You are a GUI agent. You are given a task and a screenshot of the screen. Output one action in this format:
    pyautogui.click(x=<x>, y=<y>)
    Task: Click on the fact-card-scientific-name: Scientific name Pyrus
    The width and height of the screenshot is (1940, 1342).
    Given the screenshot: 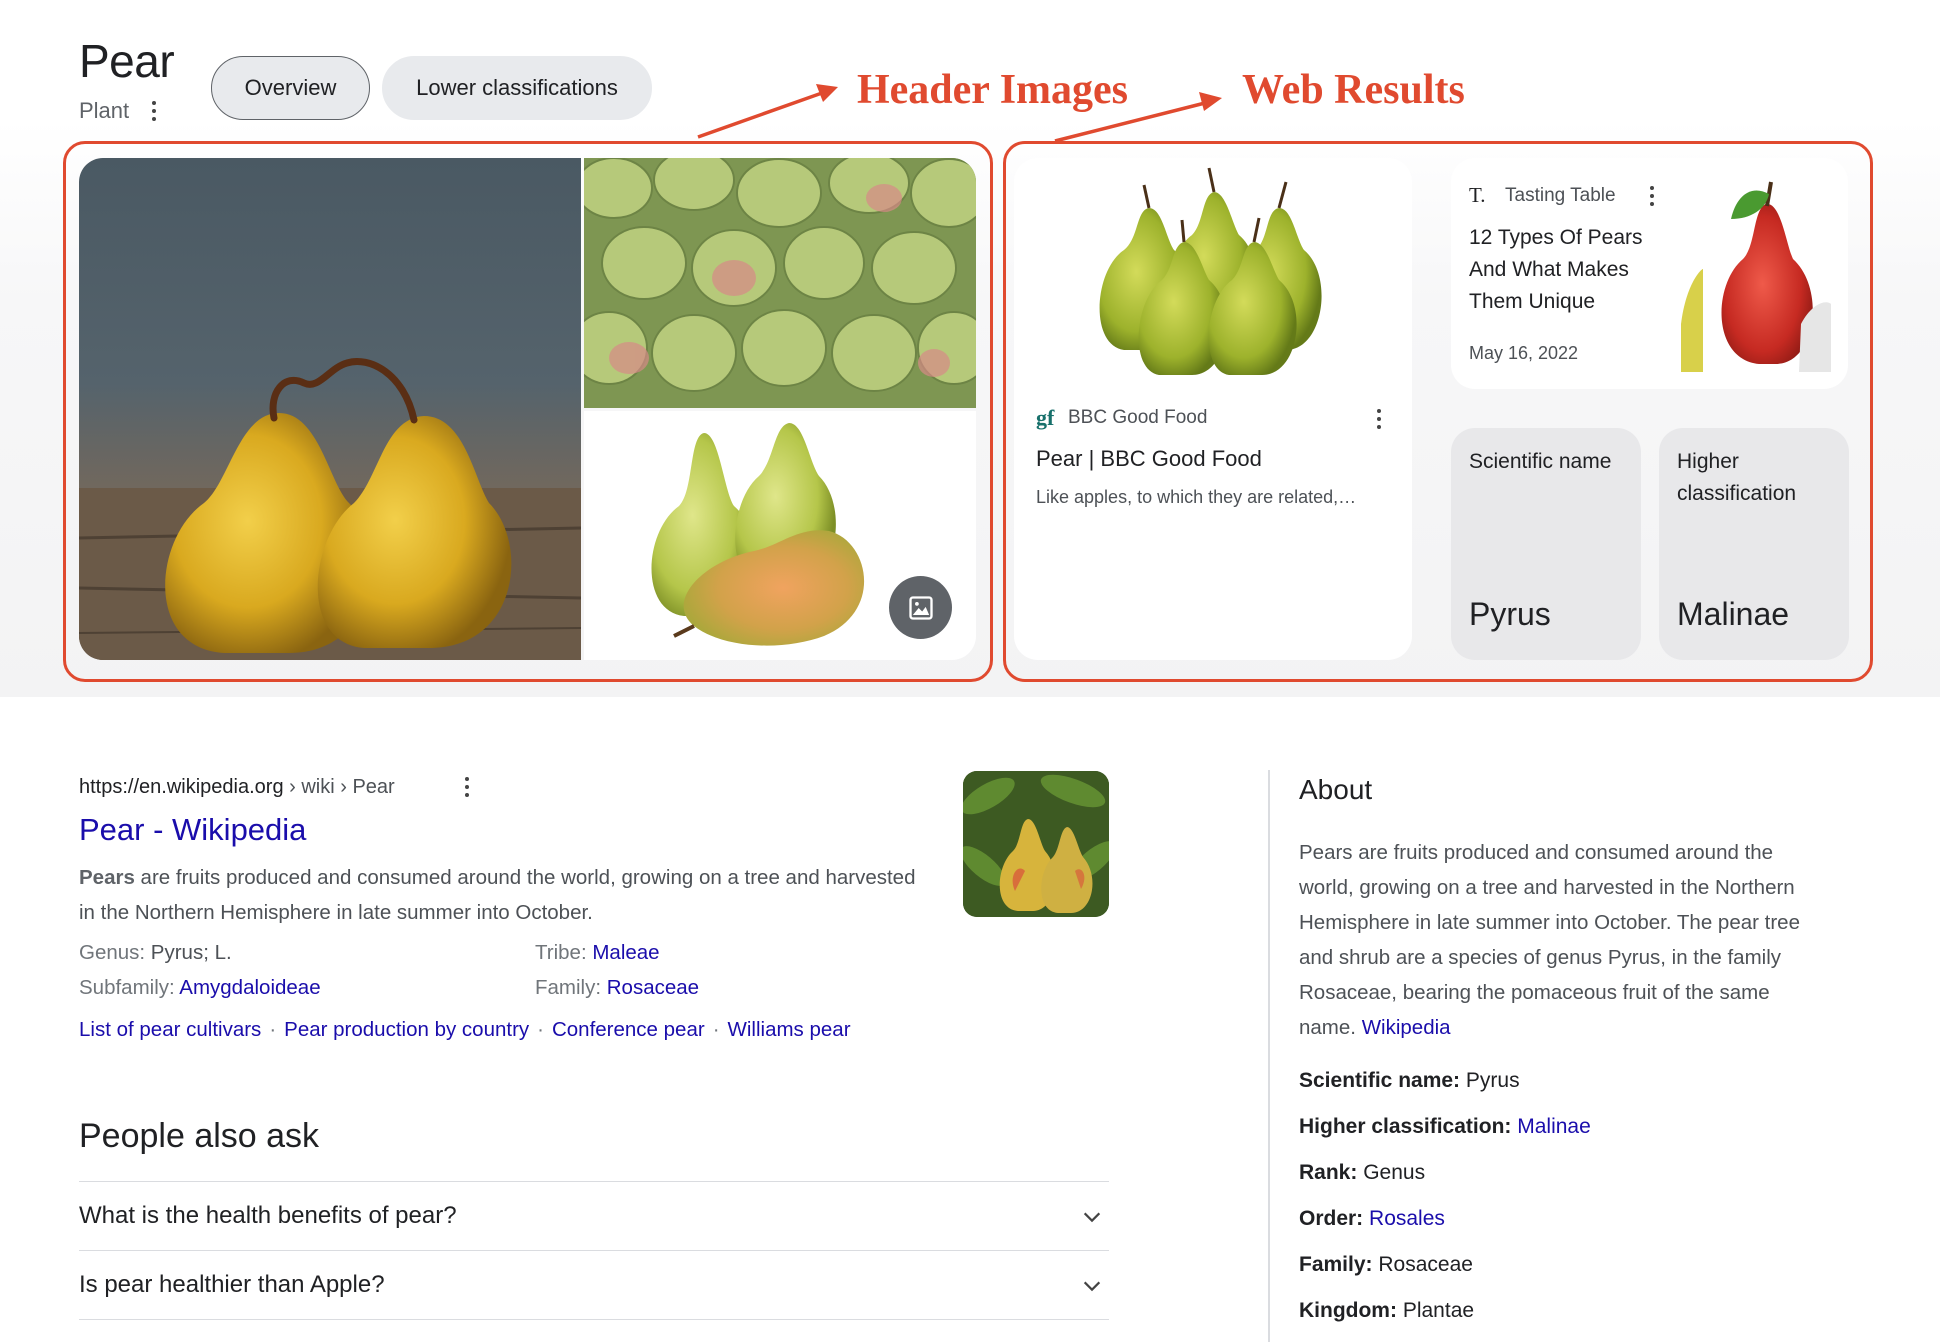 What is the action you would take?
    pyautogui.click(x=1546, y=544)
    